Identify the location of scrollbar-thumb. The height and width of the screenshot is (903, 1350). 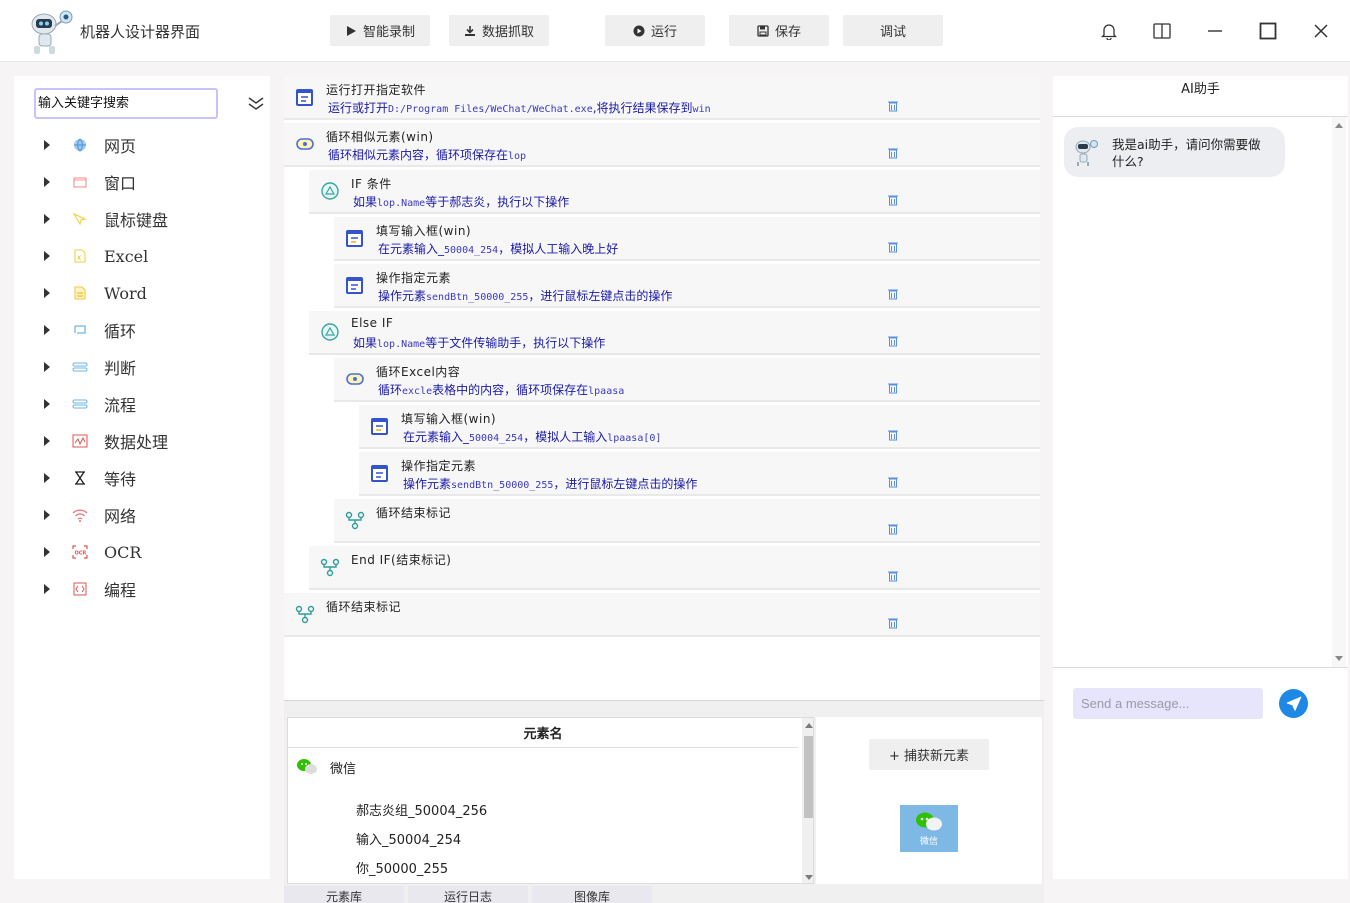
(808, 777).